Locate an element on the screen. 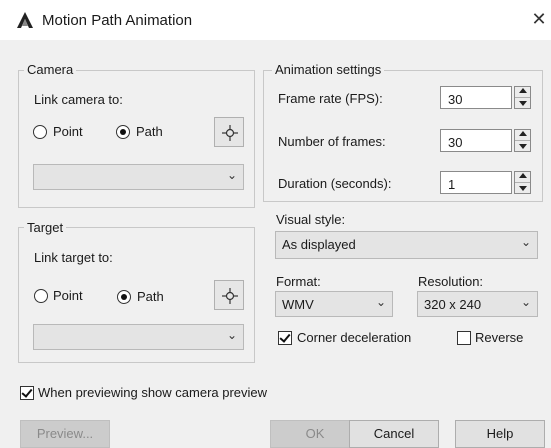 This screenshot has height=448, width=551. corner-deceleration-label: Corner deceleration is located at coordinates (354, 337).